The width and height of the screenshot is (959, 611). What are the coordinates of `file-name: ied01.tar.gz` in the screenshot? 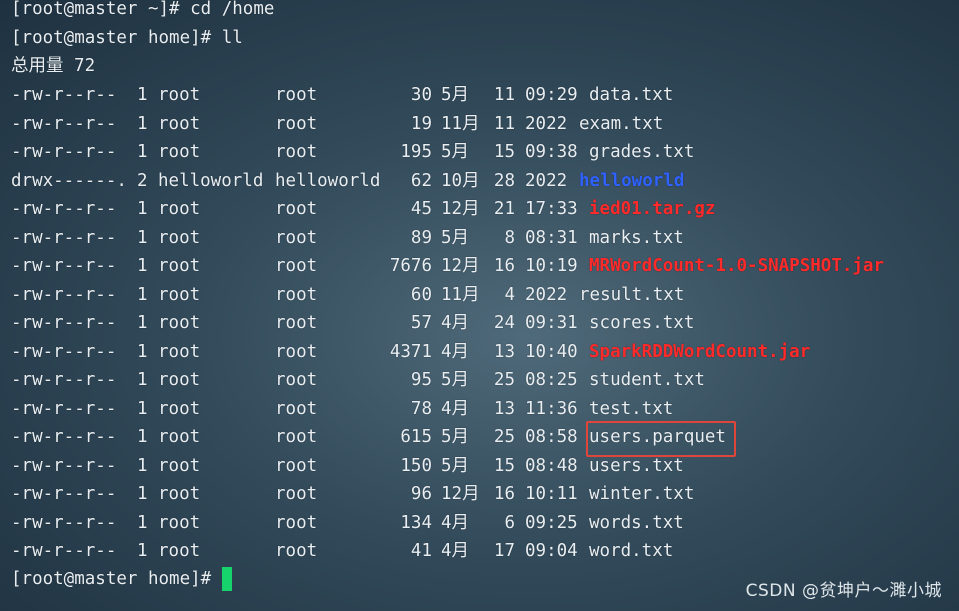 It's located at (652, 209).